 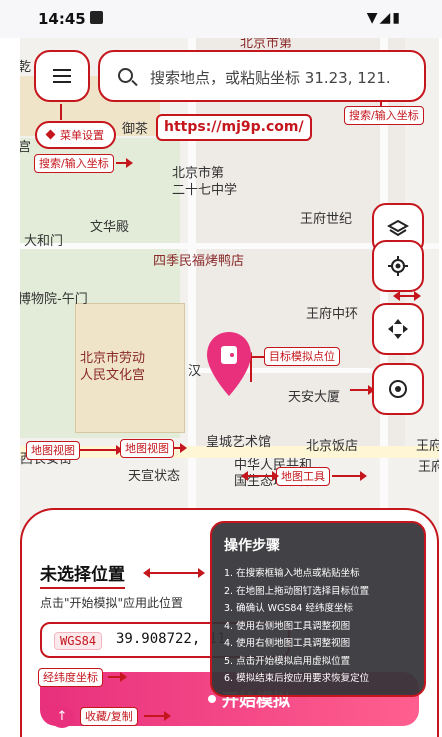 What do you see at coordinates (154, 476) in the screenshot?
I see `map-label-tiananmen-east: 天宣状态` at bounding box center [154, 476].